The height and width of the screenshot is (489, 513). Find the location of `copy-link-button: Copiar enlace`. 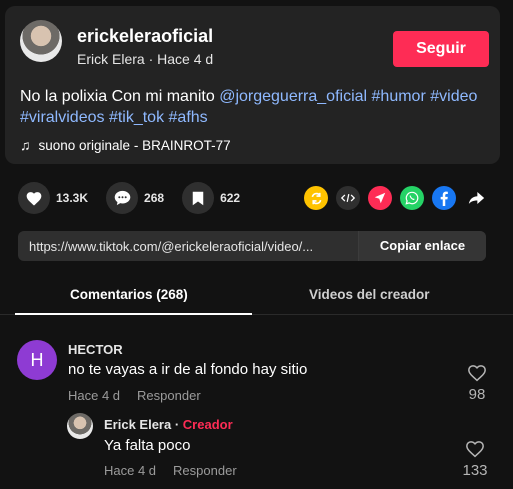

copy-link-button: Copiar enlace is located at coordinates (422, 246).